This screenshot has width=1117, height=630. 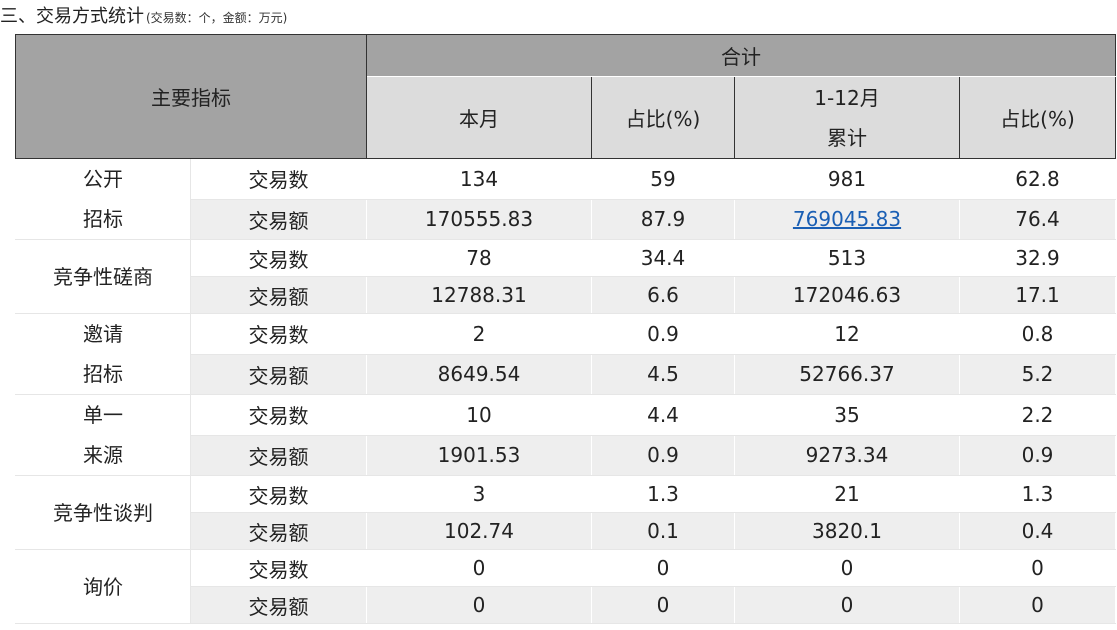 What do you see at coordinates (103, 179) in the screenshot?
I see `method-name-line: 公开` at bounding box center [103, 179].